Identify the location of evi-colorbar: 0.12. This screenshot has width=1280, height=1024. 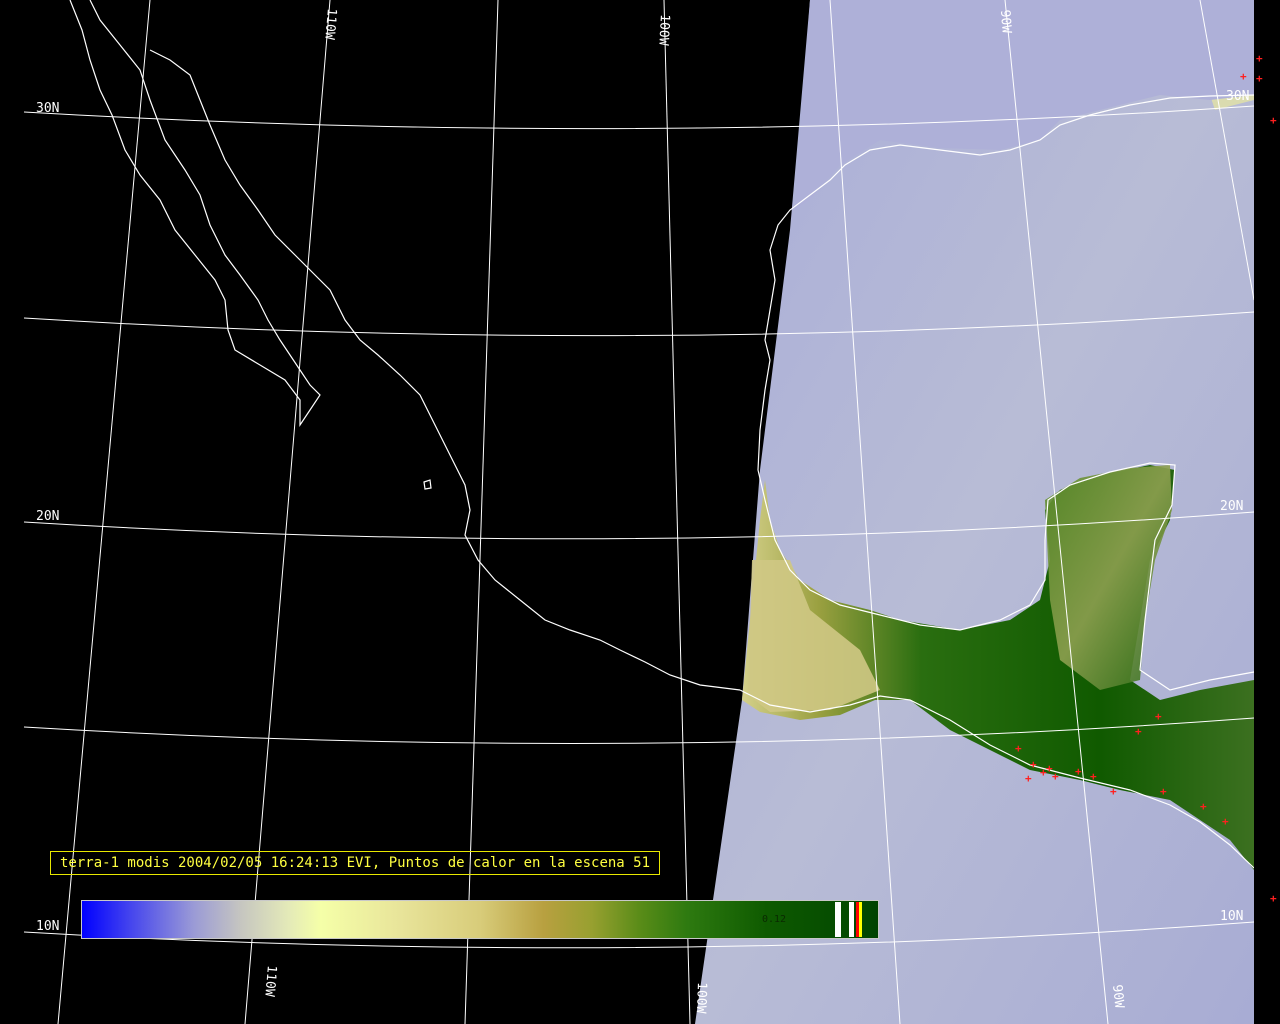
(480, 919).